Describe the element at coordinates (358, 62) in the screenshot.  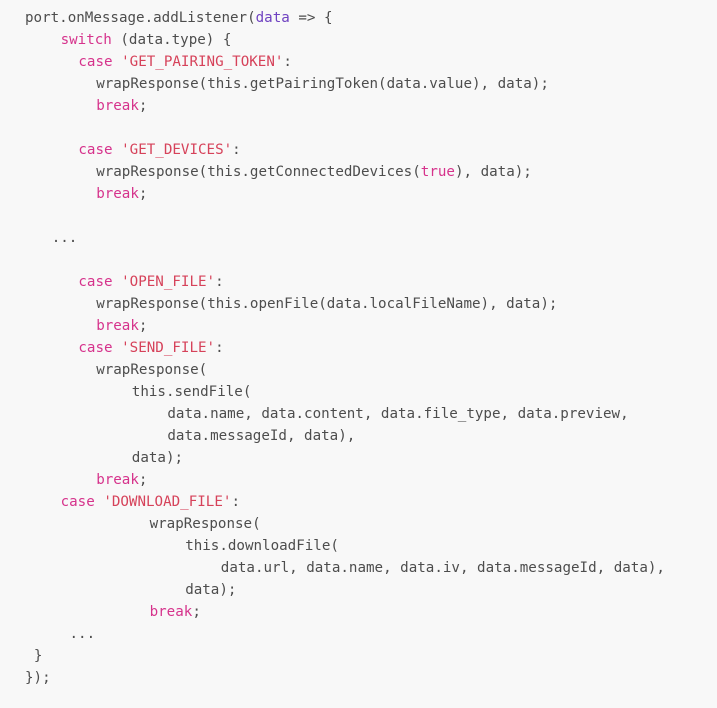
I see `code-line: case 'GET_PAIRING_TOKEN':` at that location.